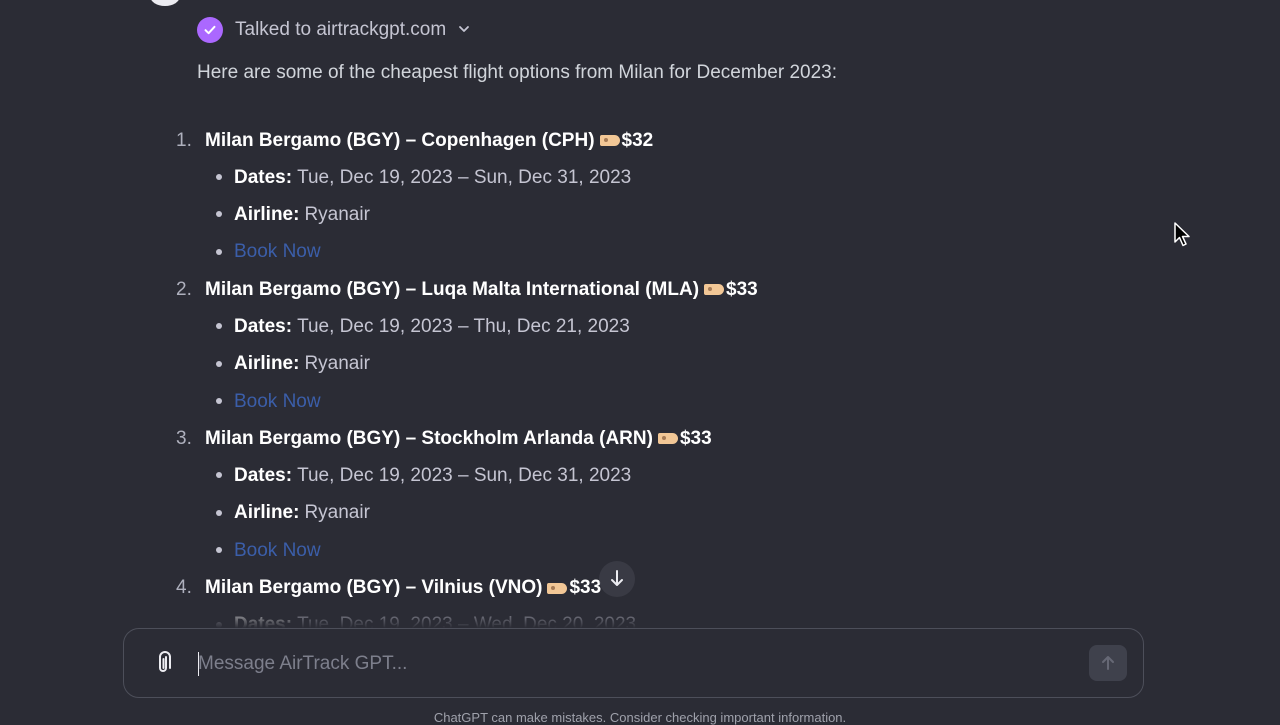 Image resolution: width=1280 pixels, height=725 pixels. What do you see at coordinates (184, 289) in the screenshot?
I see `list-number: 2.` at bounding box center [184, 289].